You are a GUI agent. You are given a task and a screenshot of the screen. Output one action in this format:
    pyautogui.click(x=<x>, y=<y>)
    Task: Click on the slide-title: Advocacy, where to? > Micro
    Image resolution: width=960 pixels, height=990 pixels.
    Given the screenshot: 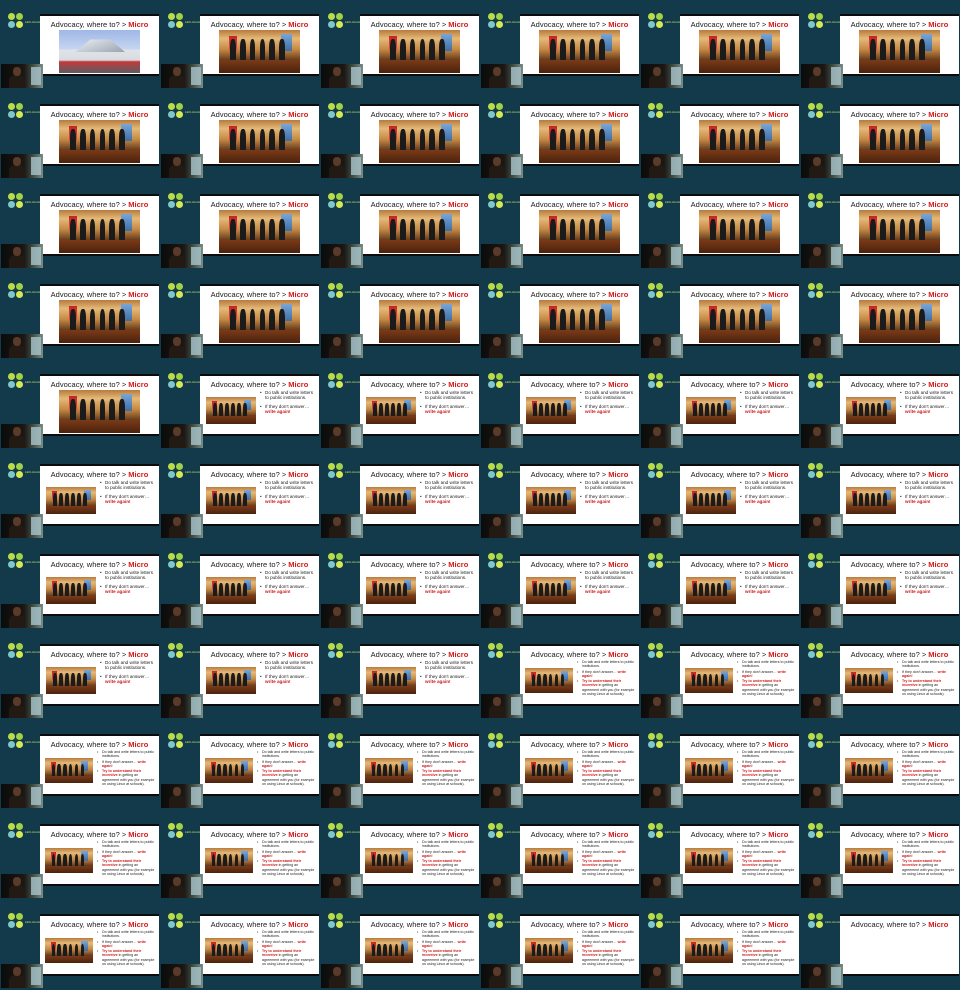 What is the action you would take?
    pyautogui.click(x=99, y=294)
    